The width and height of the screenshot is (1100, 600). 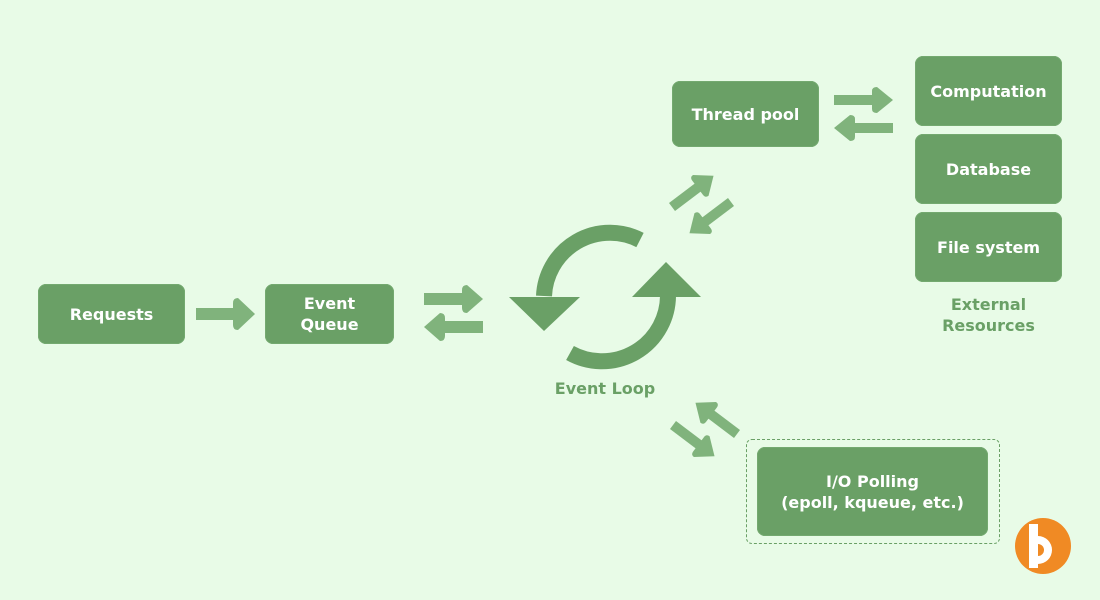 I want to click on database-label: Database, so click(x=988, y=169).